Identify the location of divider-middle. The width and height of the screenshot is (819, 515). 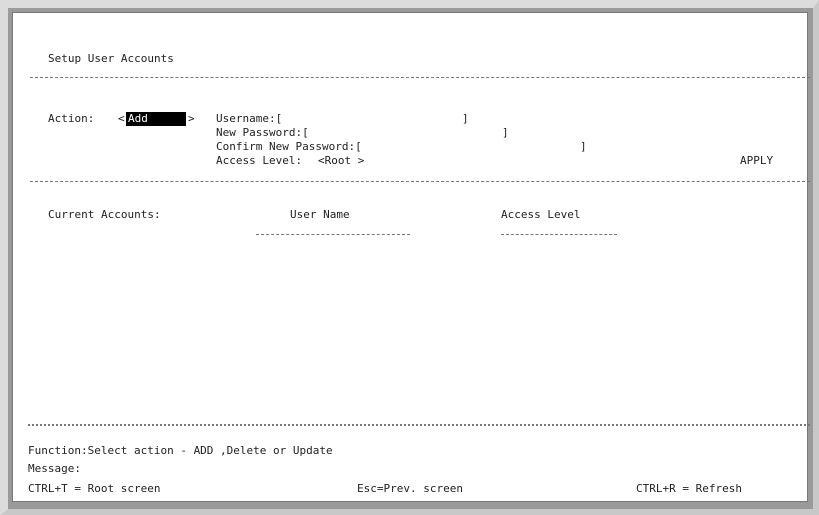
(420, 181).